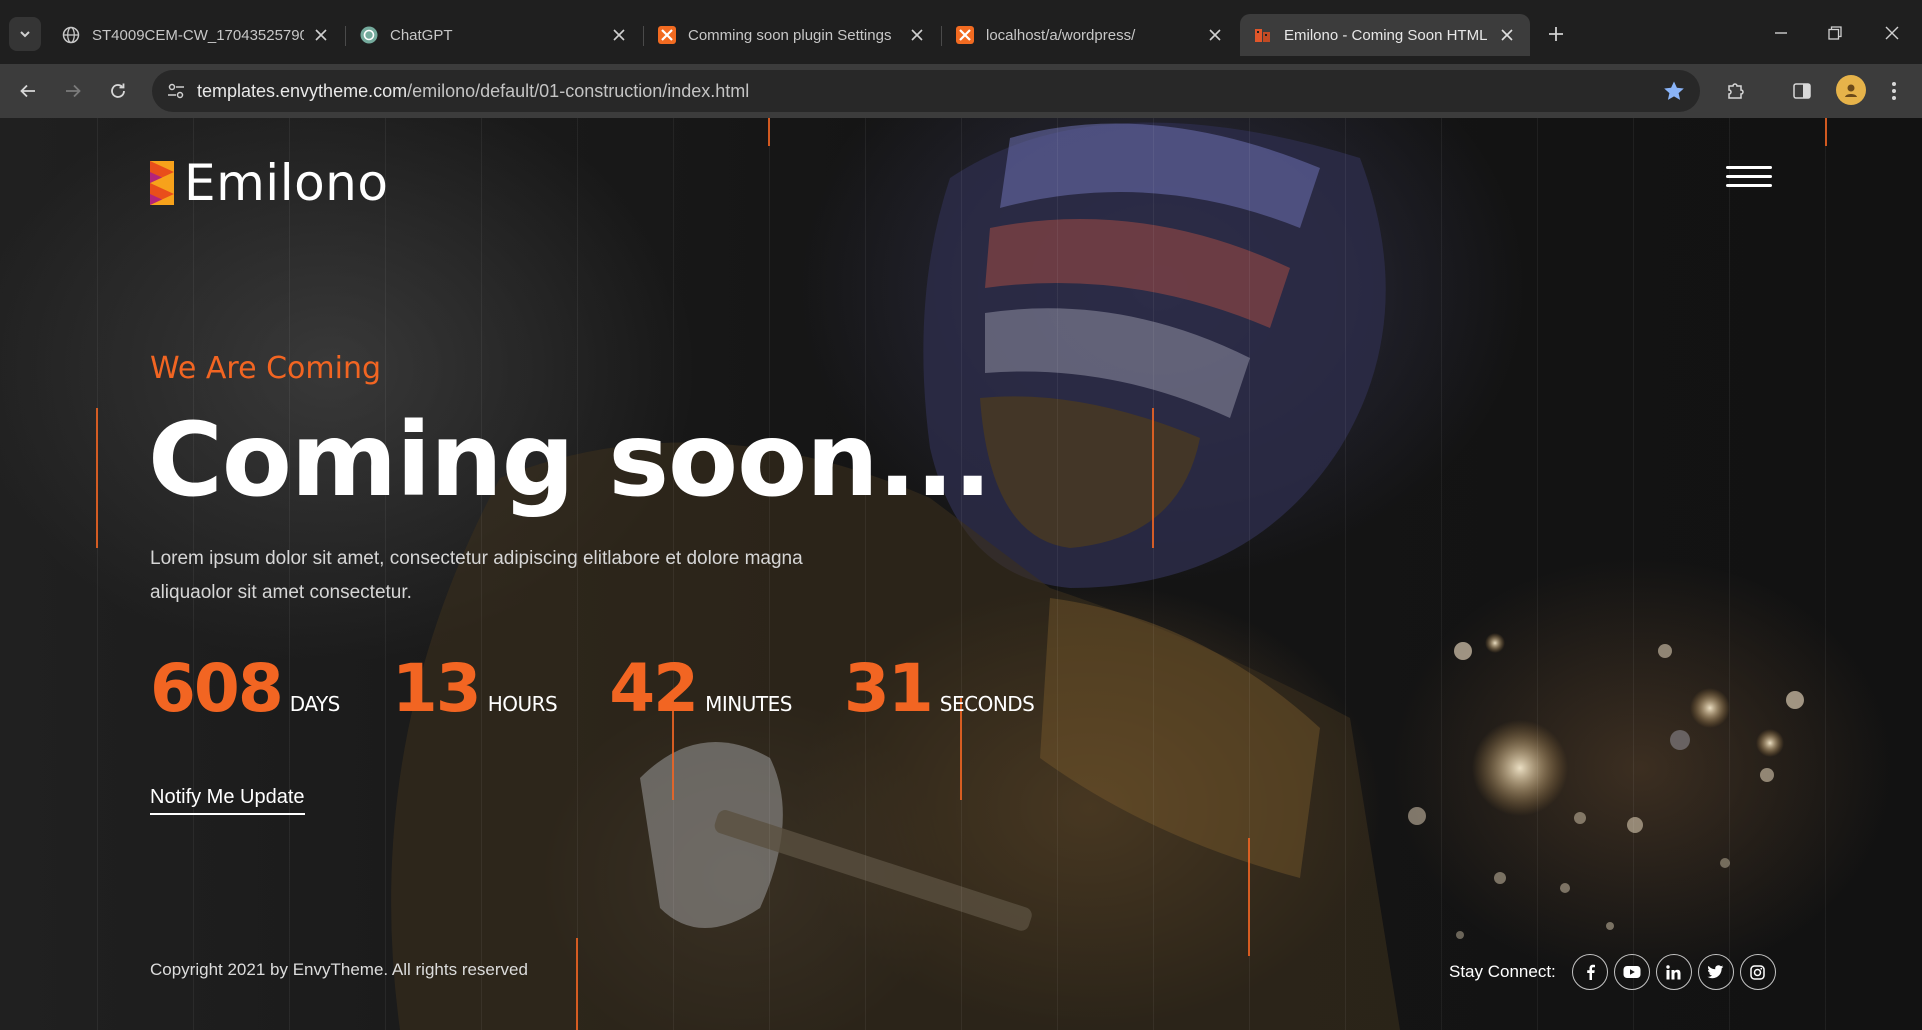 This screenshot has height=1030, width=1922. Describe the element at coordinates (421, 35) in the screenshot. I see `tab-label: ChatGPT` at that location.